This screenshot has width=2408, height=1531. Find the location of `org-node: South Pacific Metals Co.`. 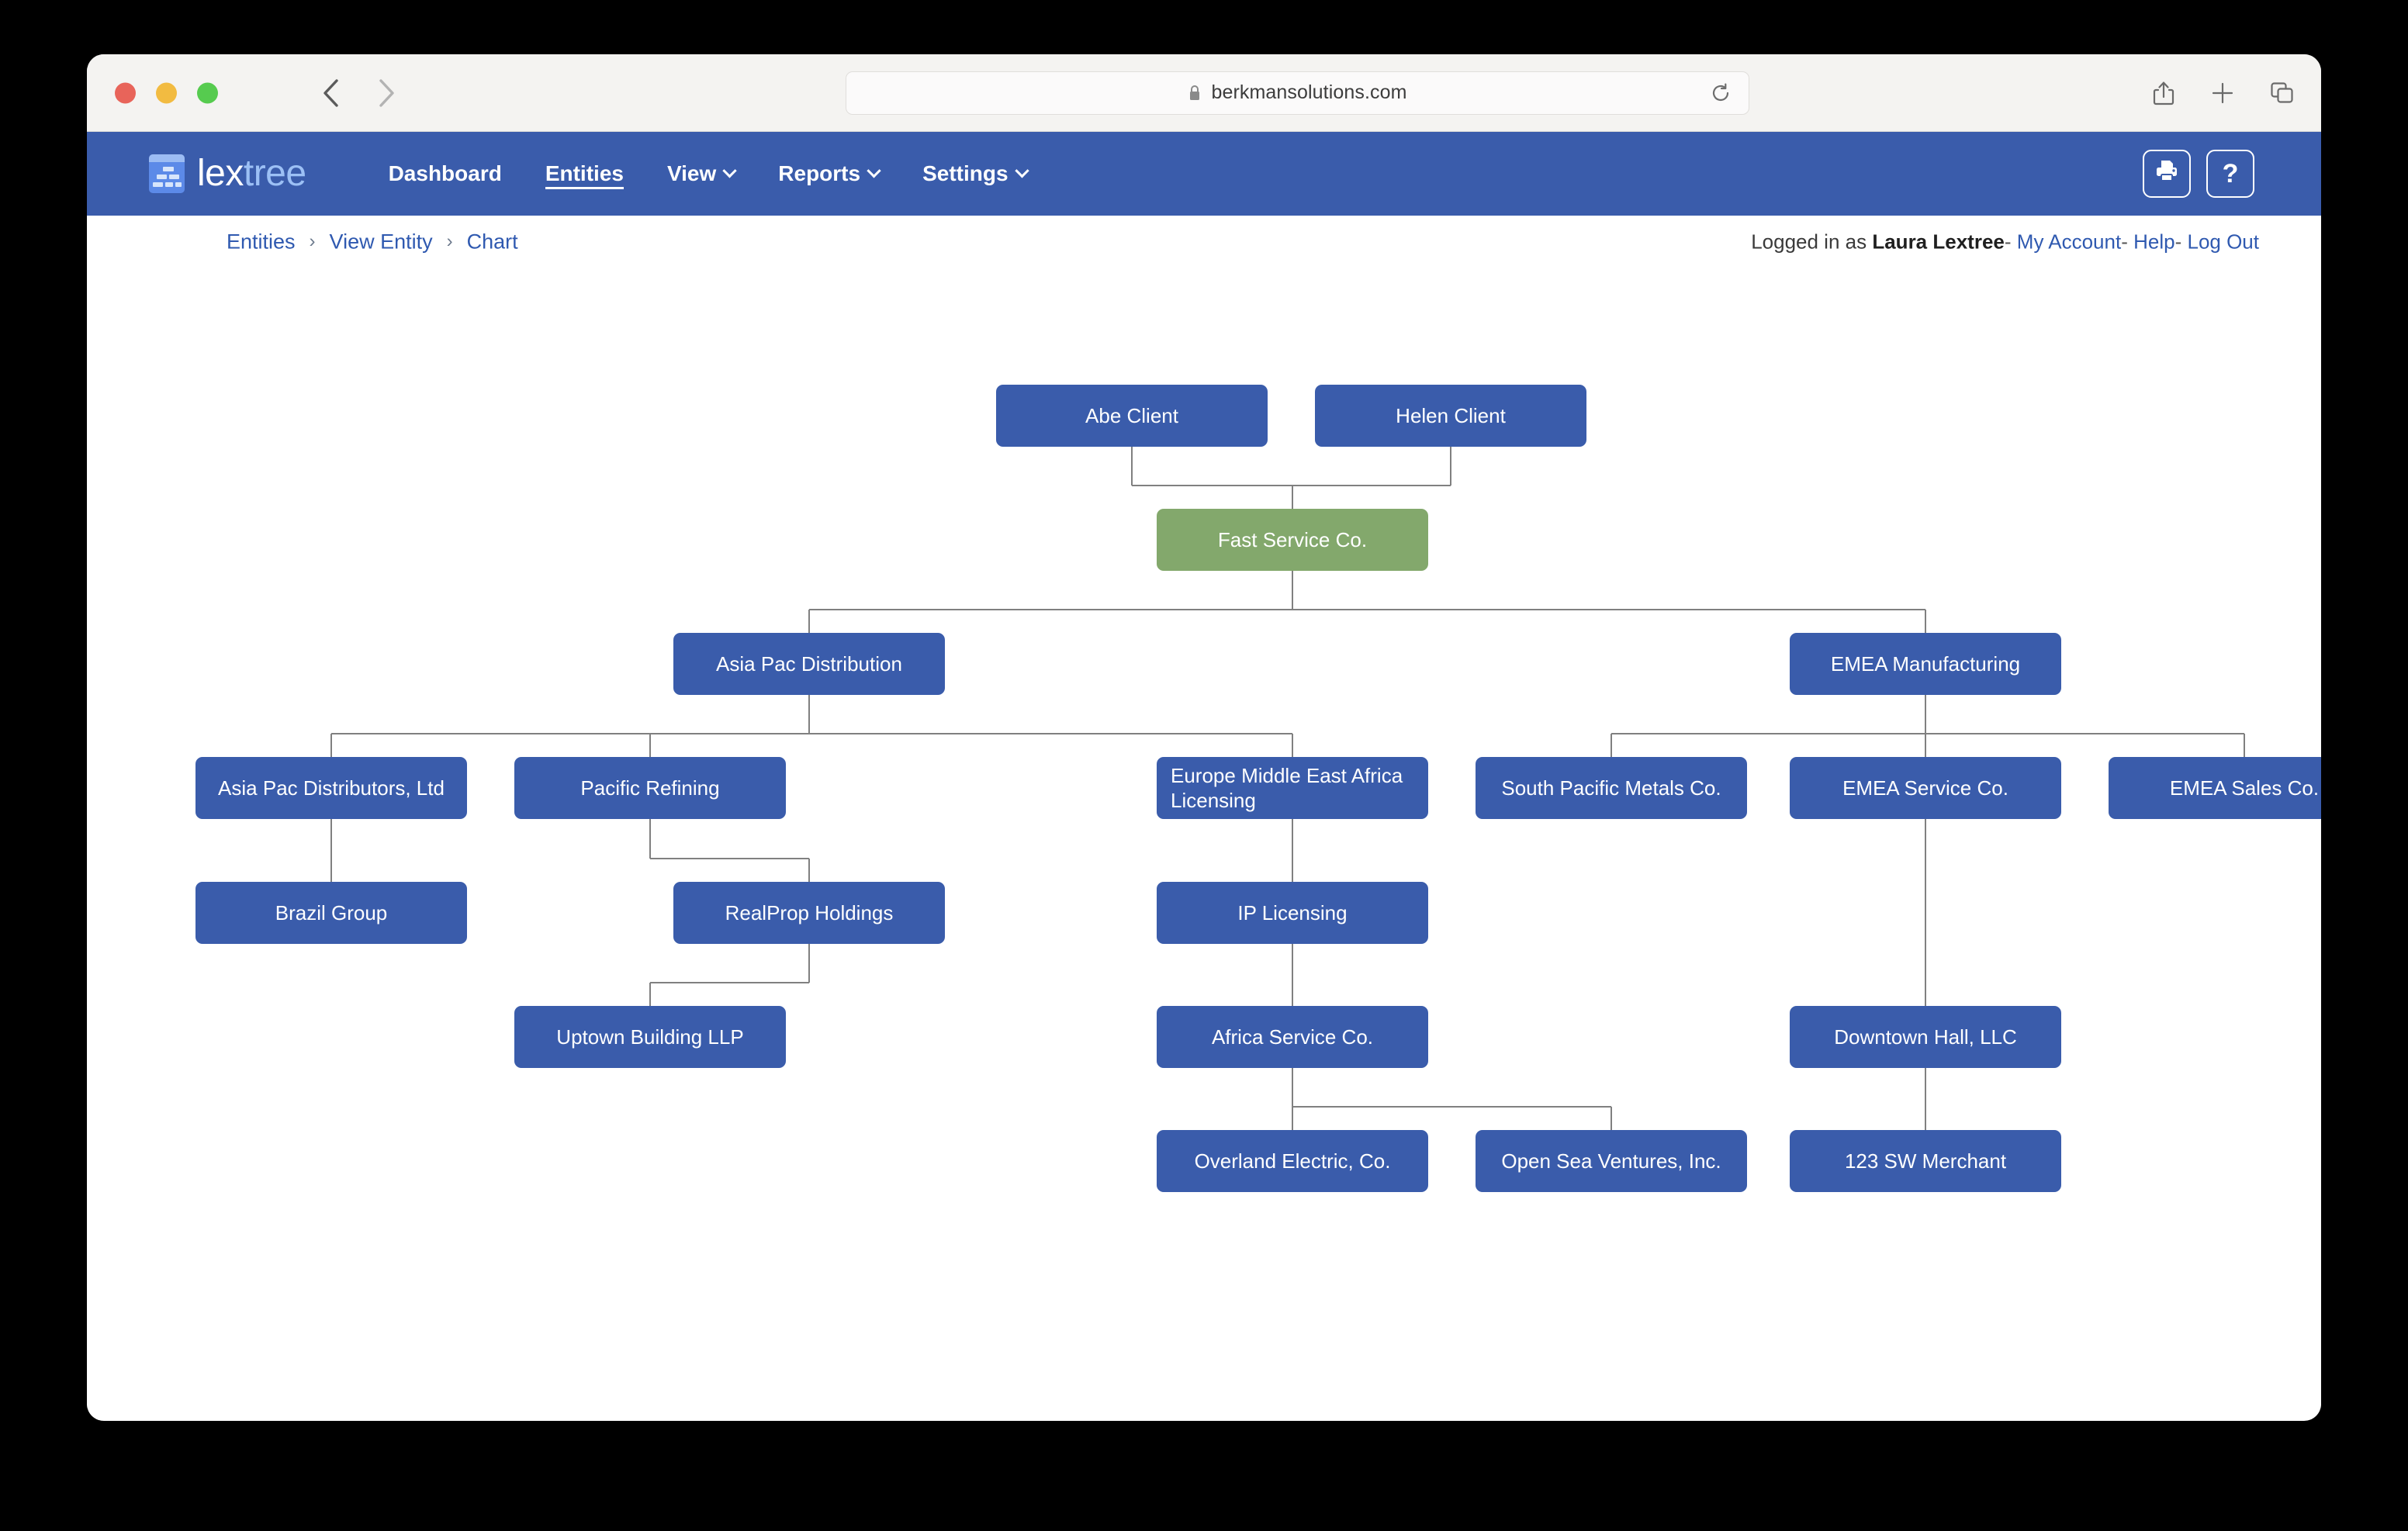

org-node: South Pacific Metals Co. is located at coordinates (1612, 788).